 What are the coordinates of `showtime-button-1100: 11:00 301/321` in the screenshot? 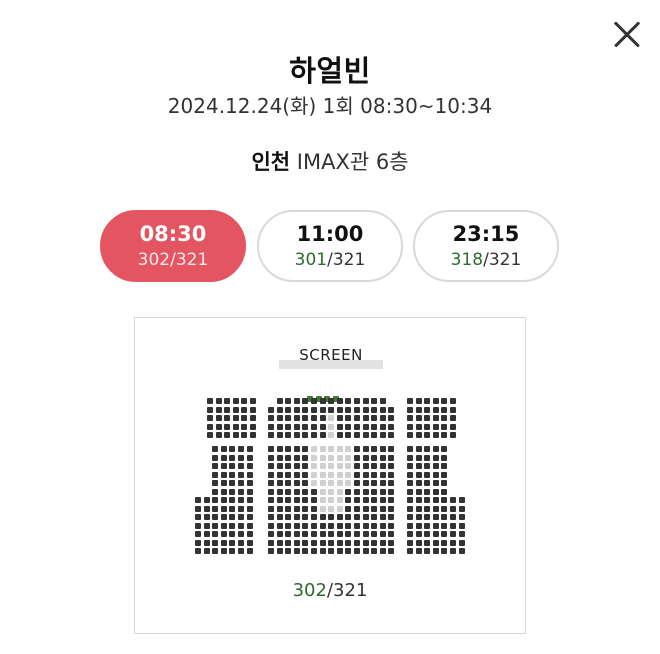 It's located at (330, 246).